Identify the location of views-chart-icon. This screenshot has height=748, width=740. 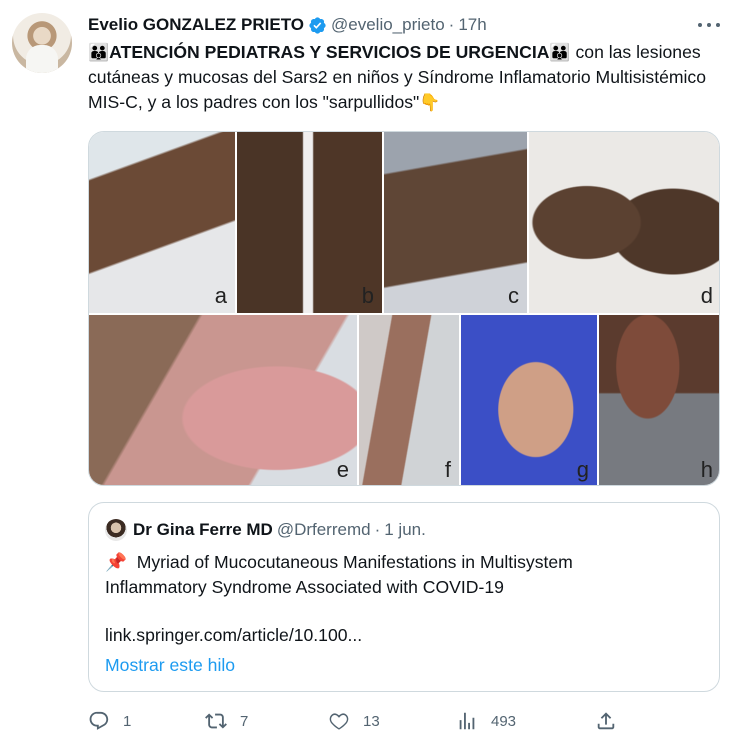
(467, 721).